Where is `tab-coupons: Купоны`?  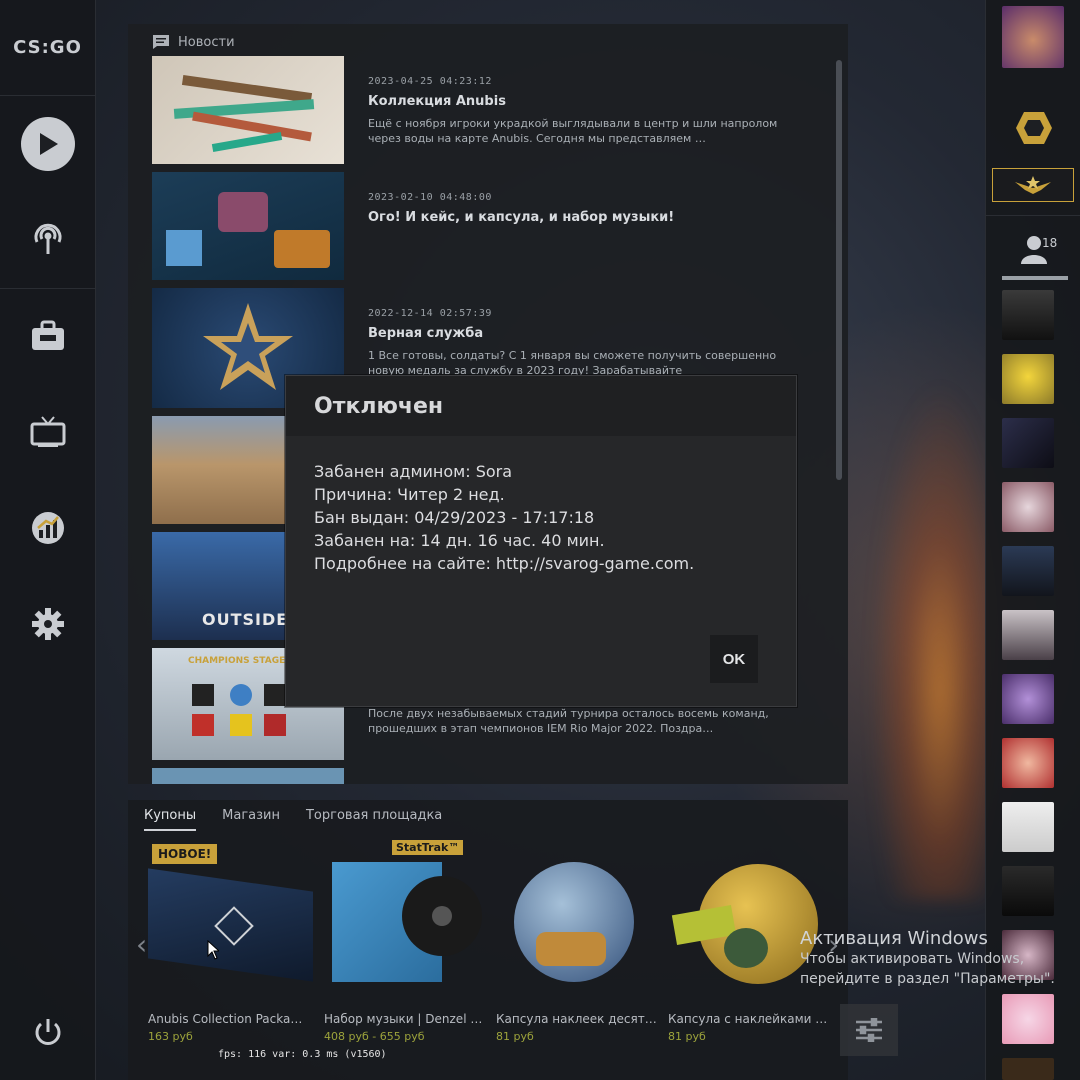 tab-coupons: Купоны is located at coordinates (170, 819).